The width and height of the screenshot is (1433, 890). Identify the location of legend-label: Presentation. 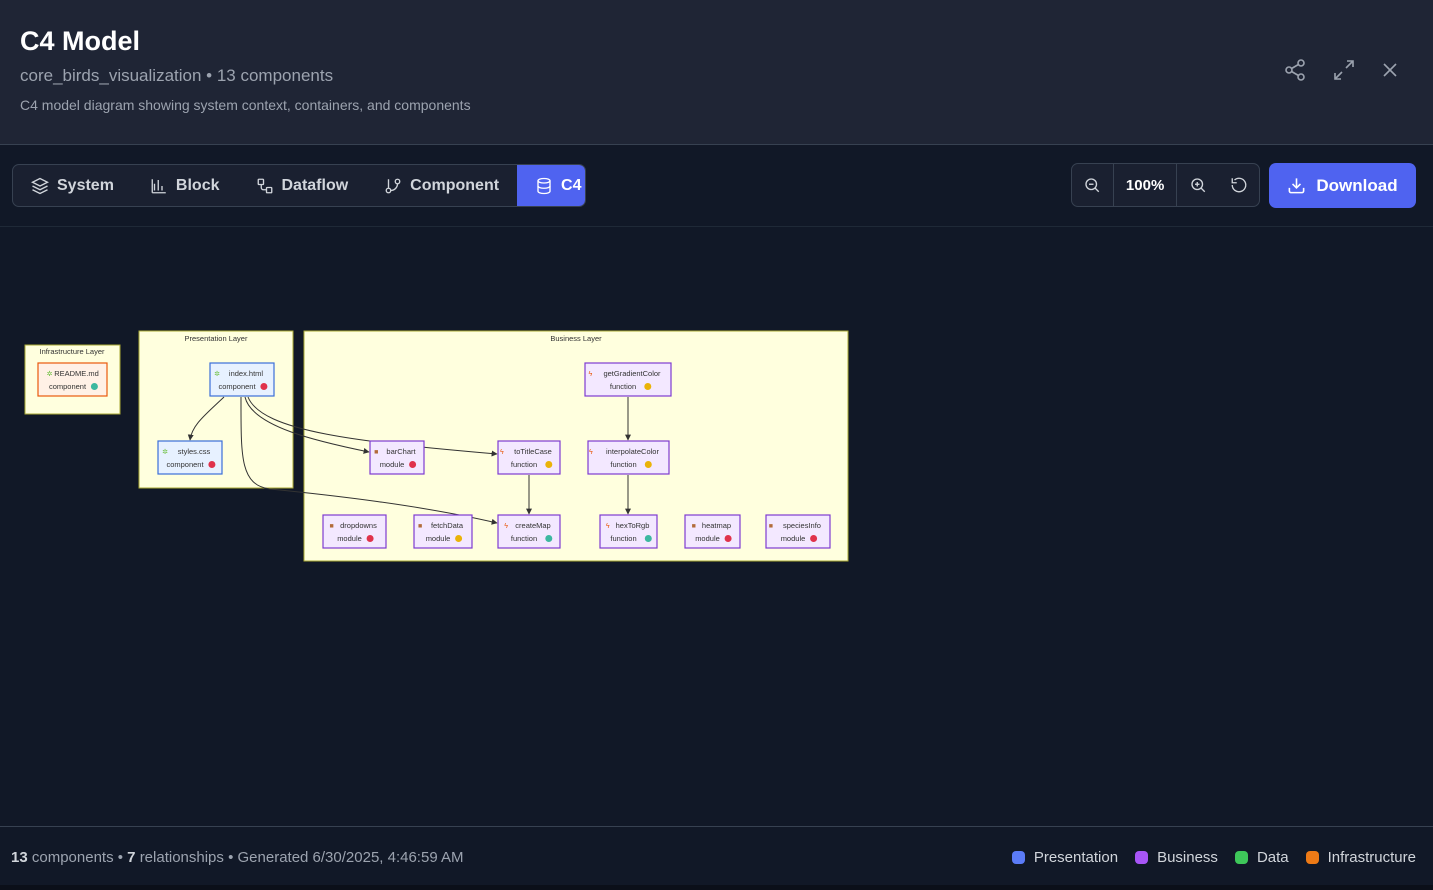
(1076, 857).